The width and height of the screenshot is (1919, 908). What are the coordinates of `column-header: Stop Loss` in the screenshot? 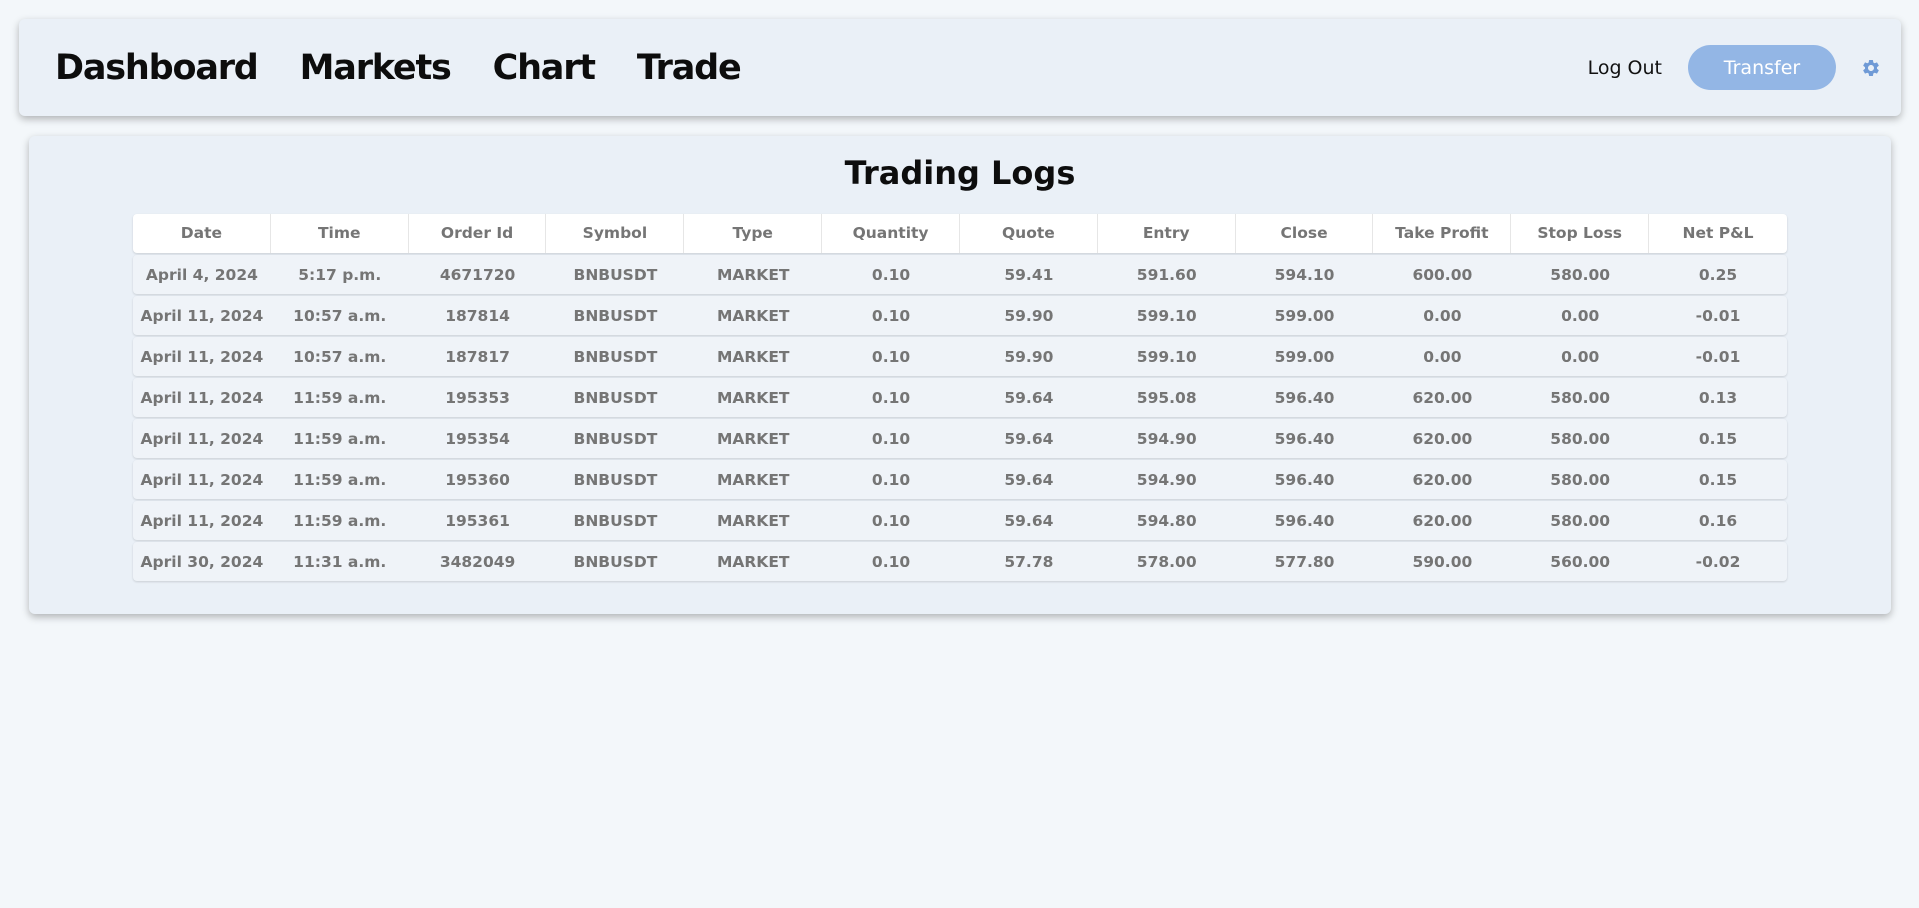 It's located at (1580, 233).